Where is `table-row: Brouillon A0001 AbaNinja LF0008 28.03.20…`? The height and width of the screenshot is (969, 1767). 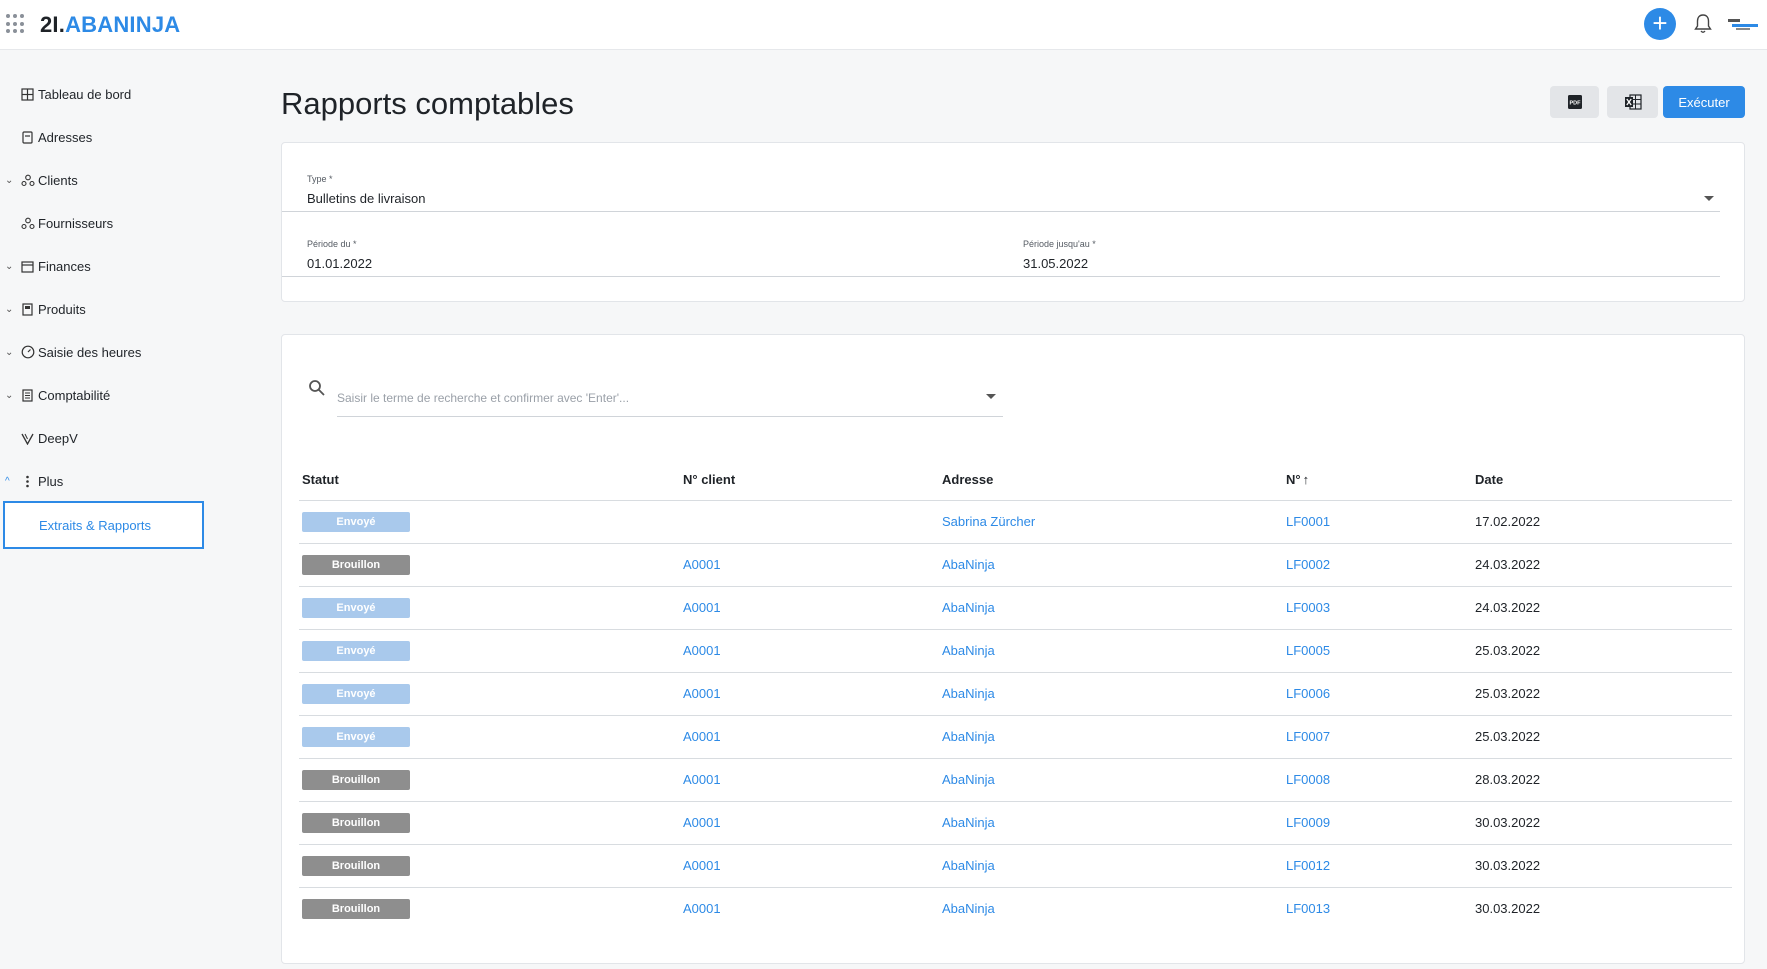 table-row: Brouillon A0001 AbaNinja LF0008 28.03.20… is located at coordinates (1015, 780).